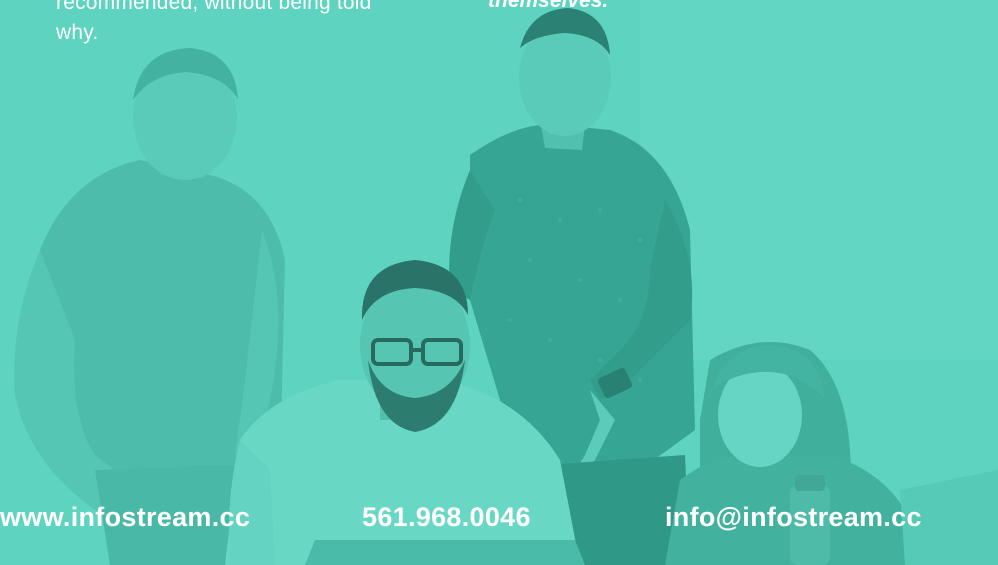 Image resolution: width=998 pixels, height=565 pixels. What do you see at coordinates (214, 7) in the screenshot?
I see `quote-left-line-1: recommended, without being told` at bounding box center [214, 7].